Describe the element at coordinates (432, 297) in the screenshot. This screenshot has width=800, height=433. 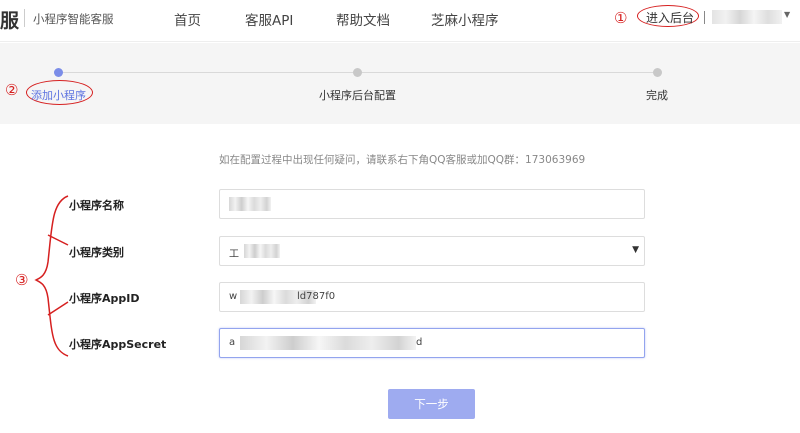
I see `appid-input: w ld787f0` at that location.